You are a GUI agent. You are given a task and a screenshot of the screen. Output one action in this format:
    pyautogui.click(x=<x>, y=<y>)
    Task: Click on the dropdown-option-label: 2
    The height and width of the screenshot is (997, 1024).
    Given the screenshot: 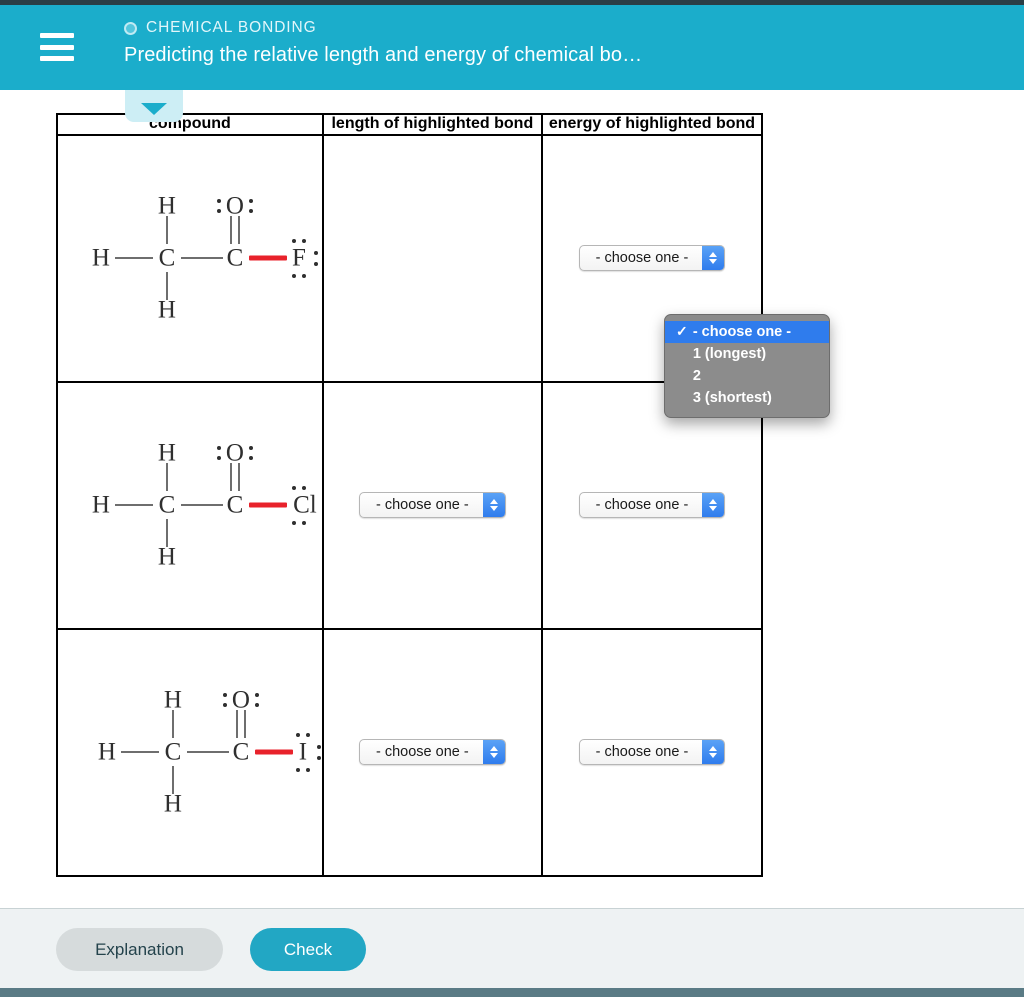 What is the action you would take?
    pyautogui.click(x=696, y=375)
    